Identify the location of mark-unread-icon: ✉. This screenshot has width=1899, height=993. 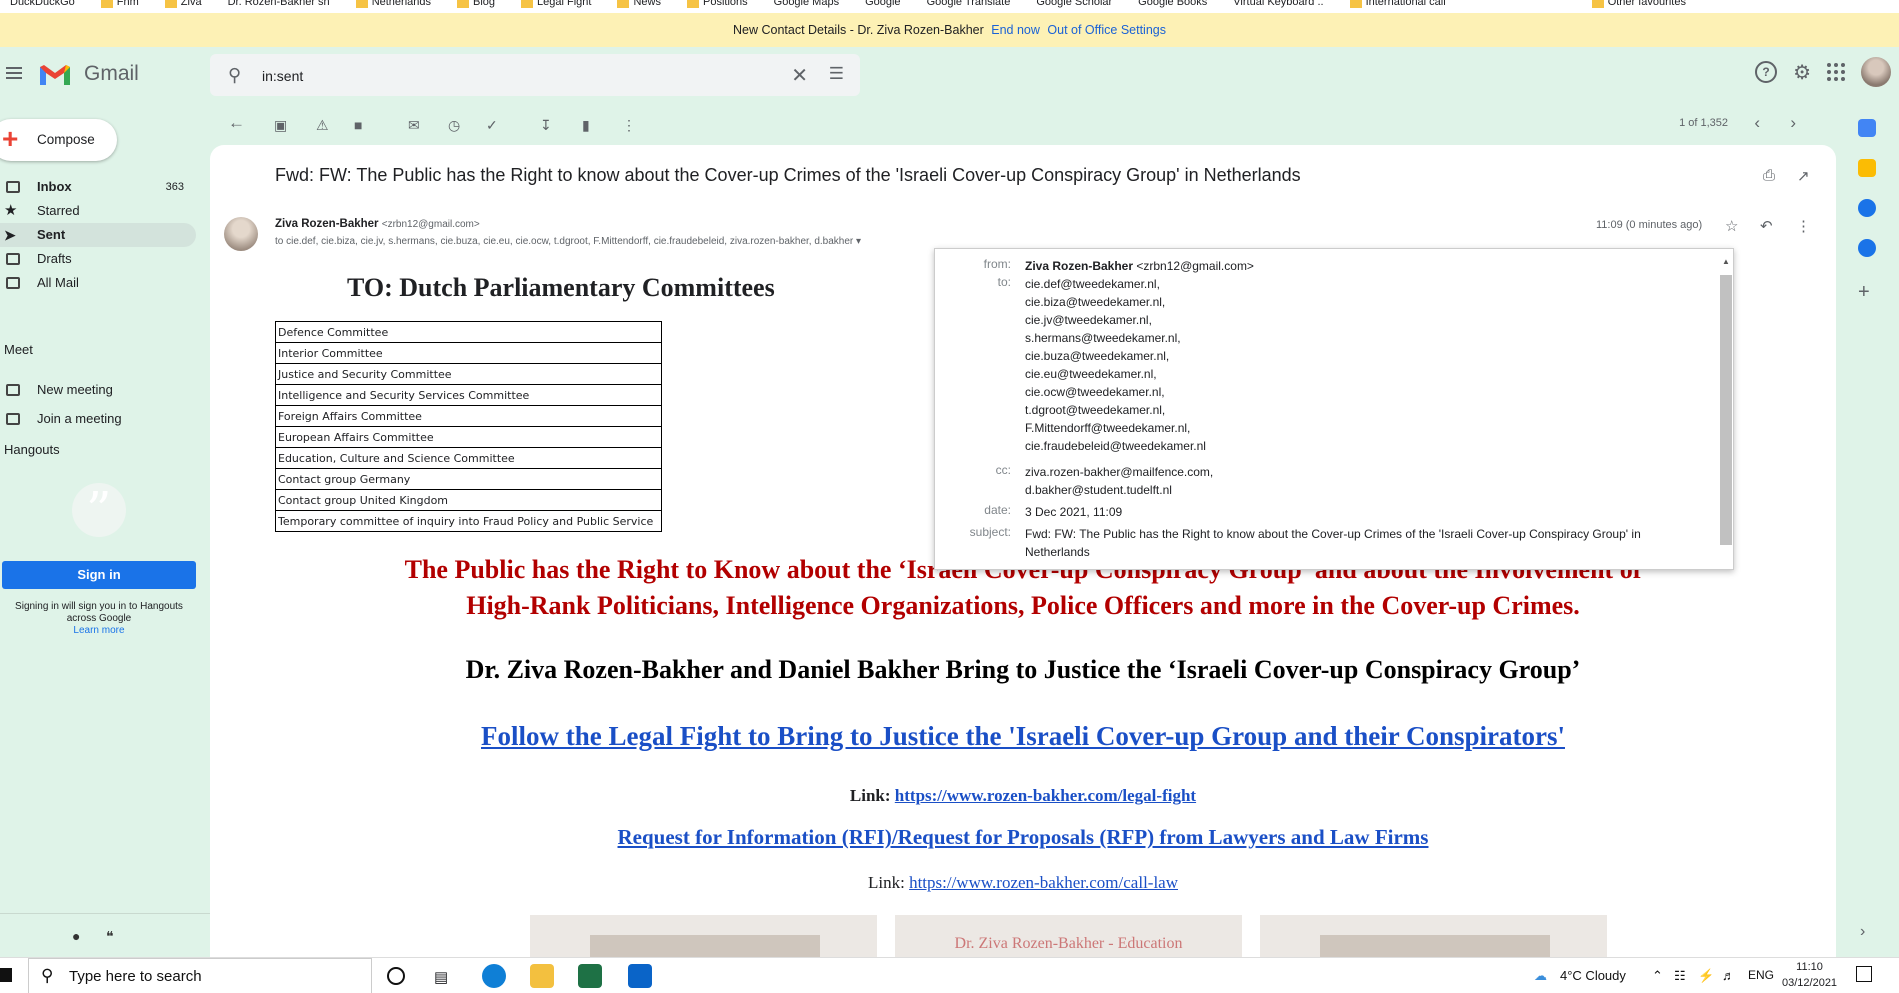
(414, 125).